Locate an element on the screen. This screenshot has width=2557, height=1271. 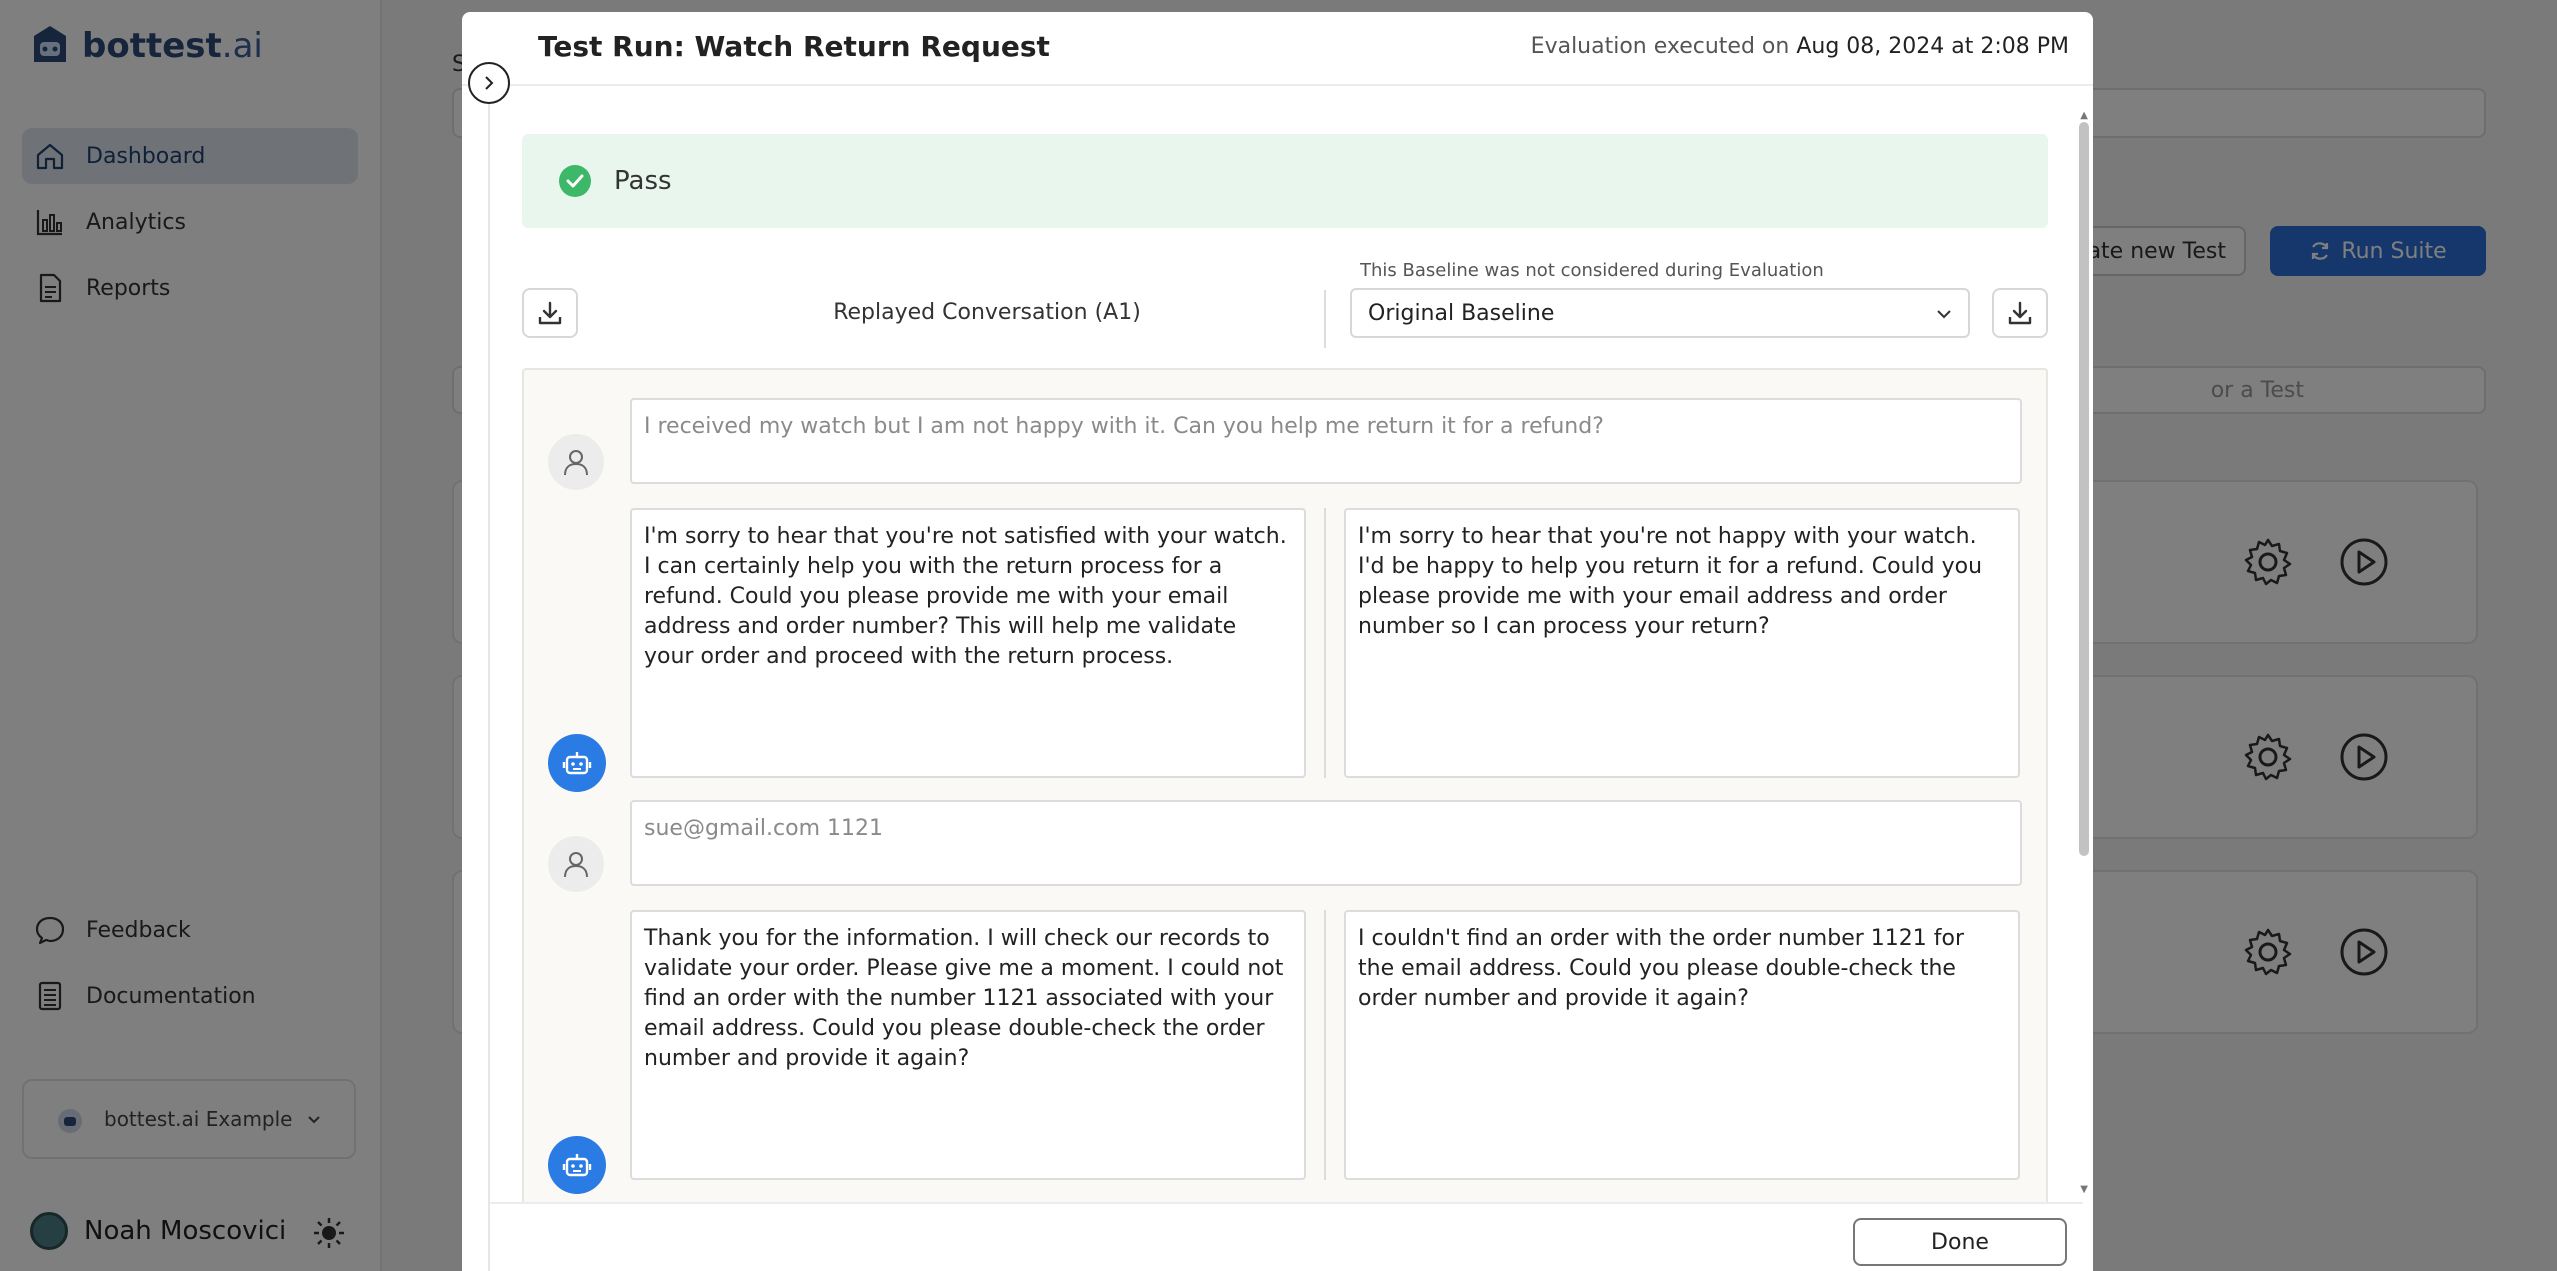
modal-title: Test Run: Watch Return Request is located at coordinates (794, 46).